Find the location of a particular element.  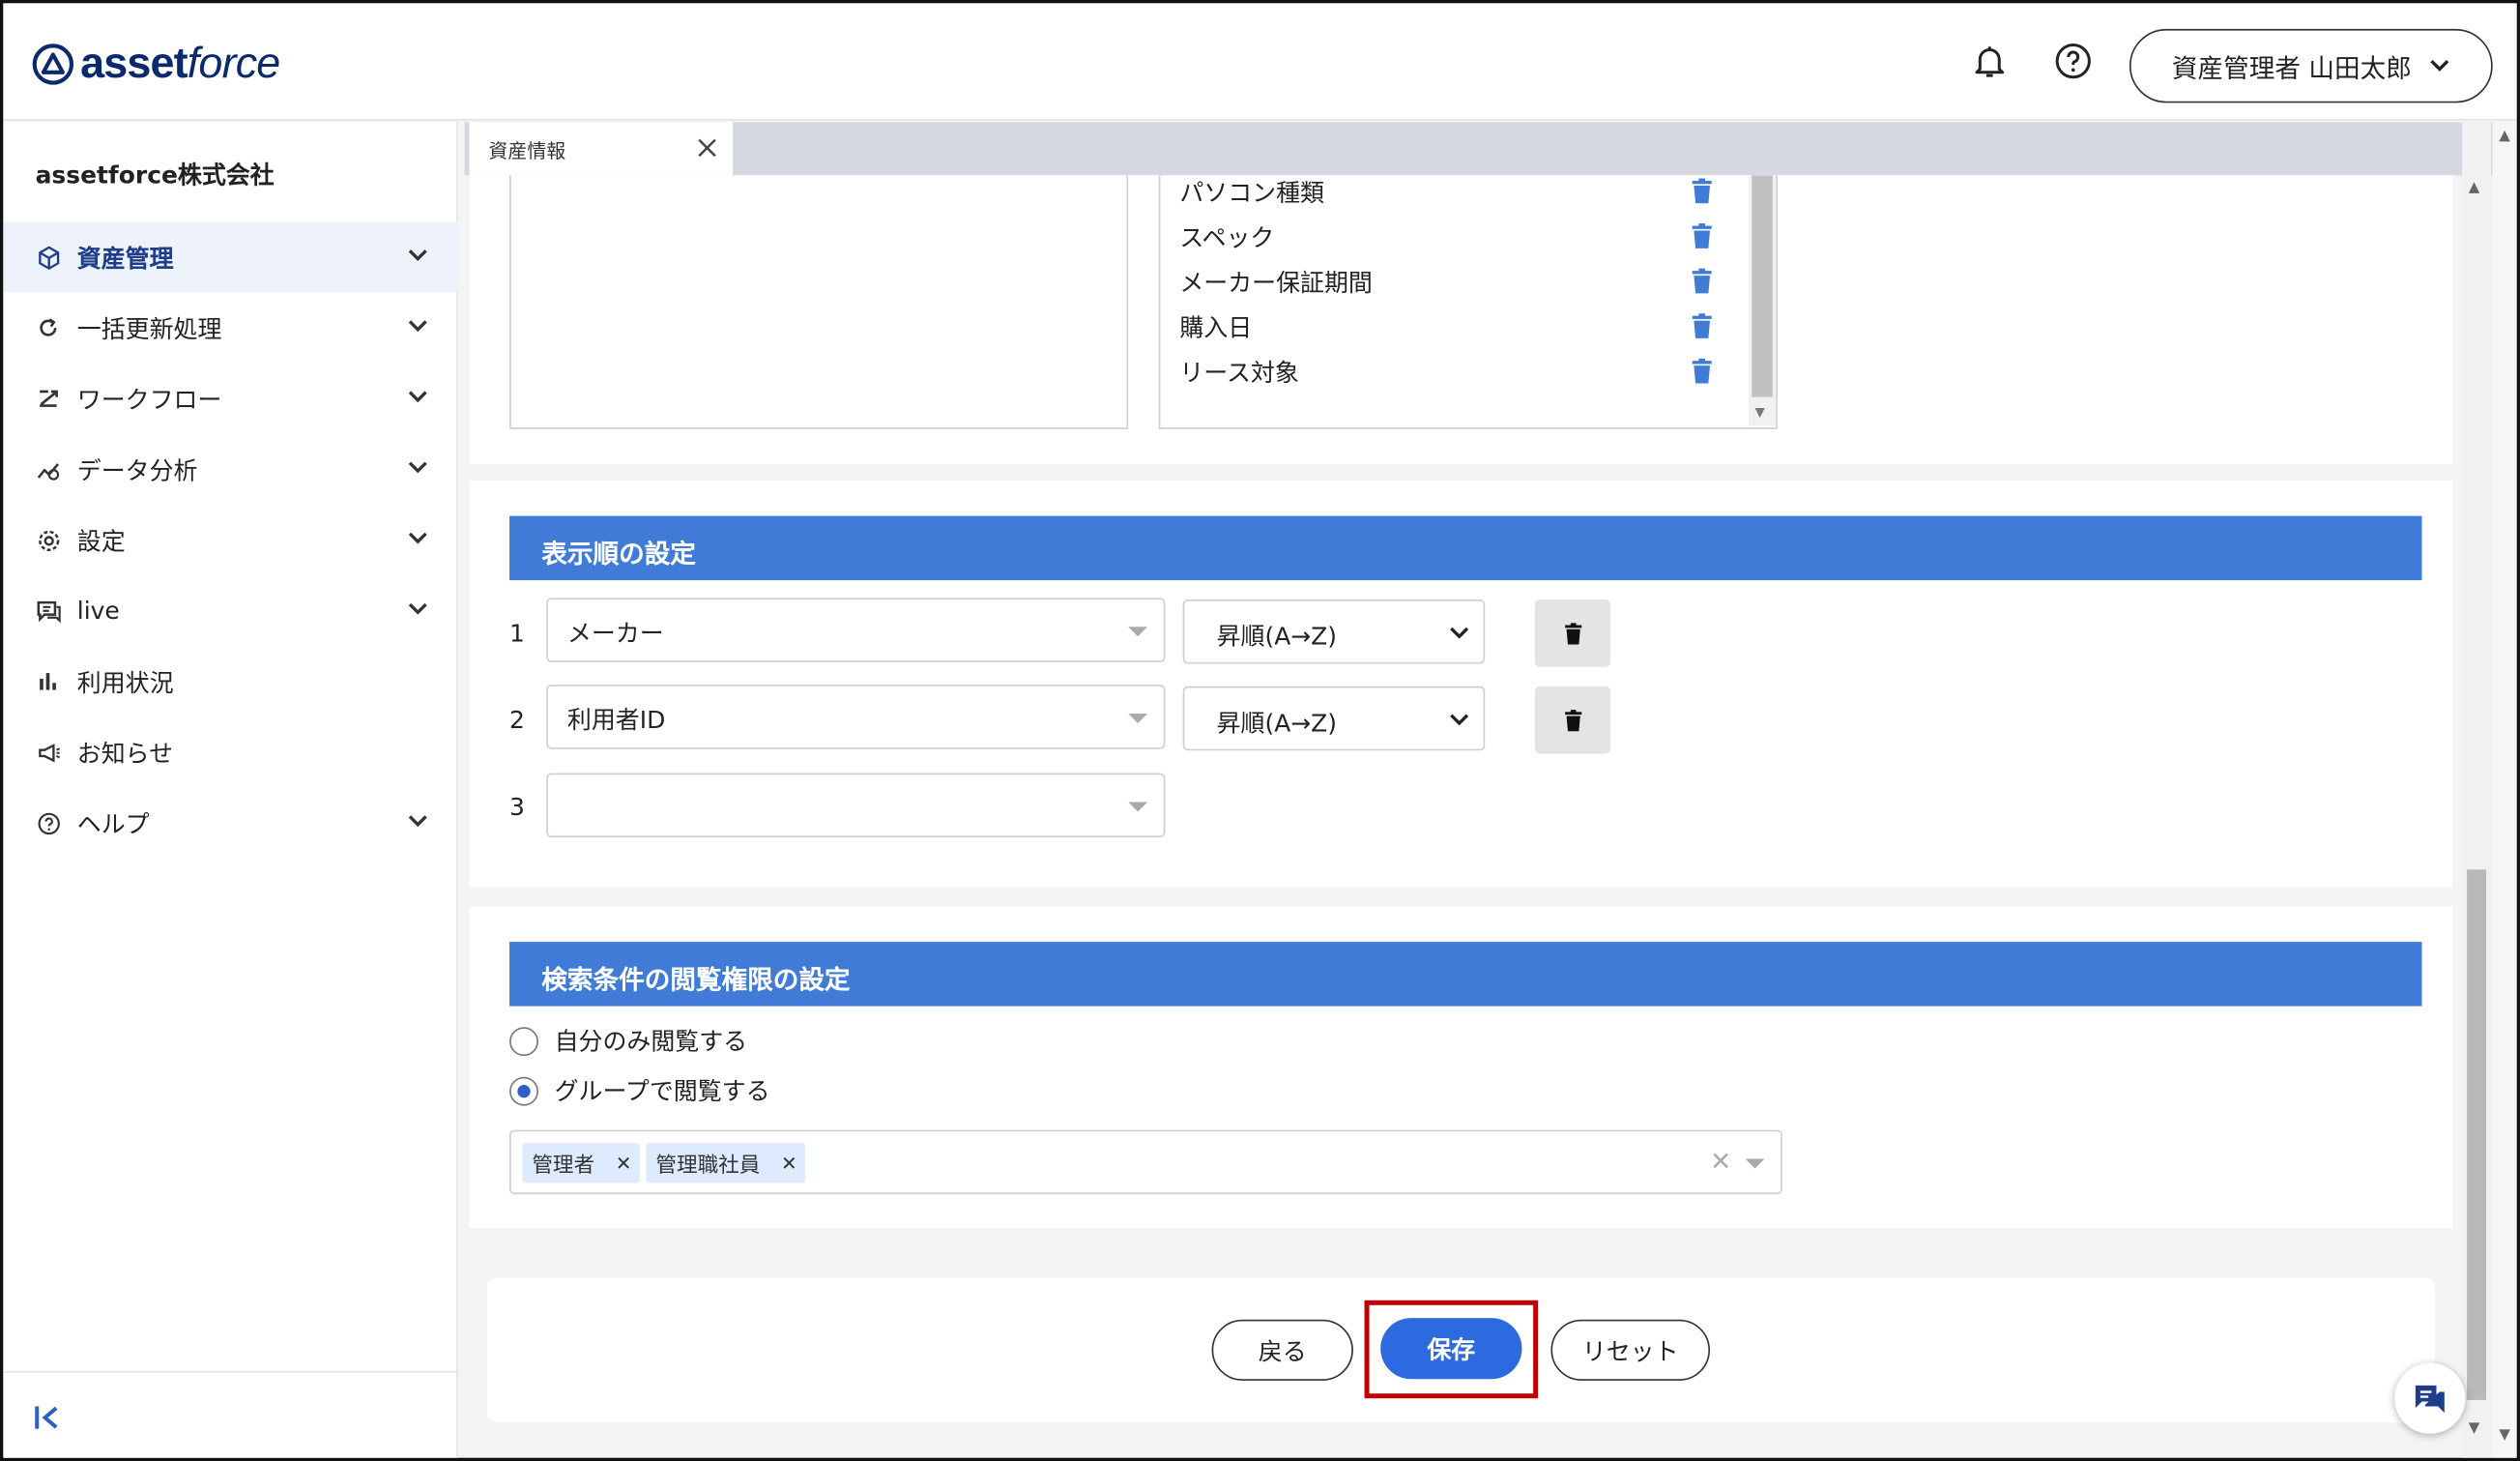

sidebar-item-help: ヘルプ is located at coordinates (231, 823).